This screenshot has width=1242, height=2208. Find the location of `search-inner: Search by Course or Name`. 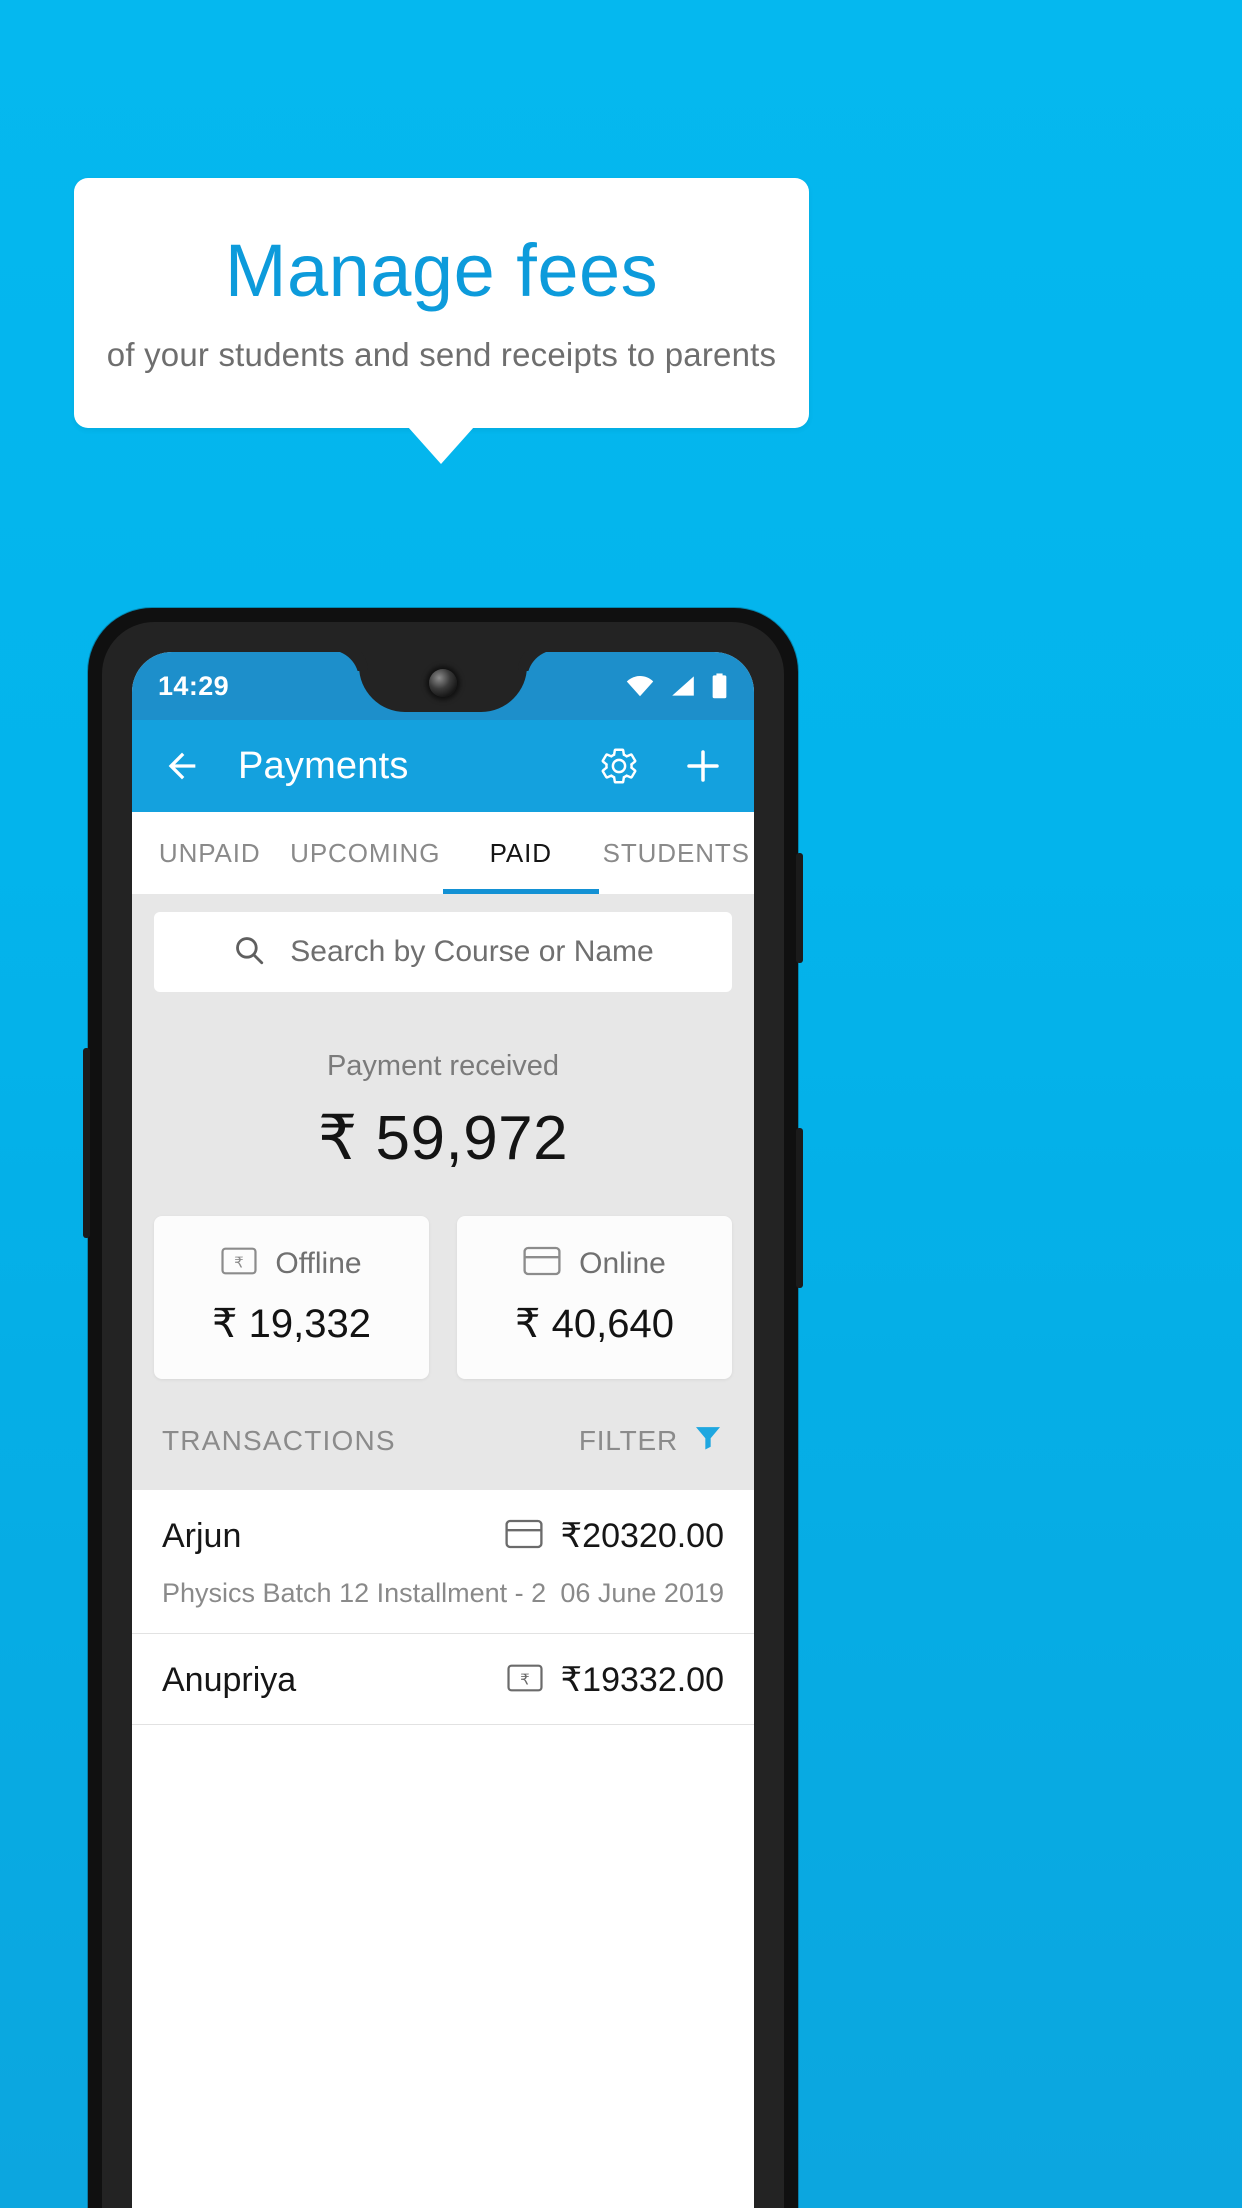

search-inner: Search by Course or Name is located at coordinates (443, 952).